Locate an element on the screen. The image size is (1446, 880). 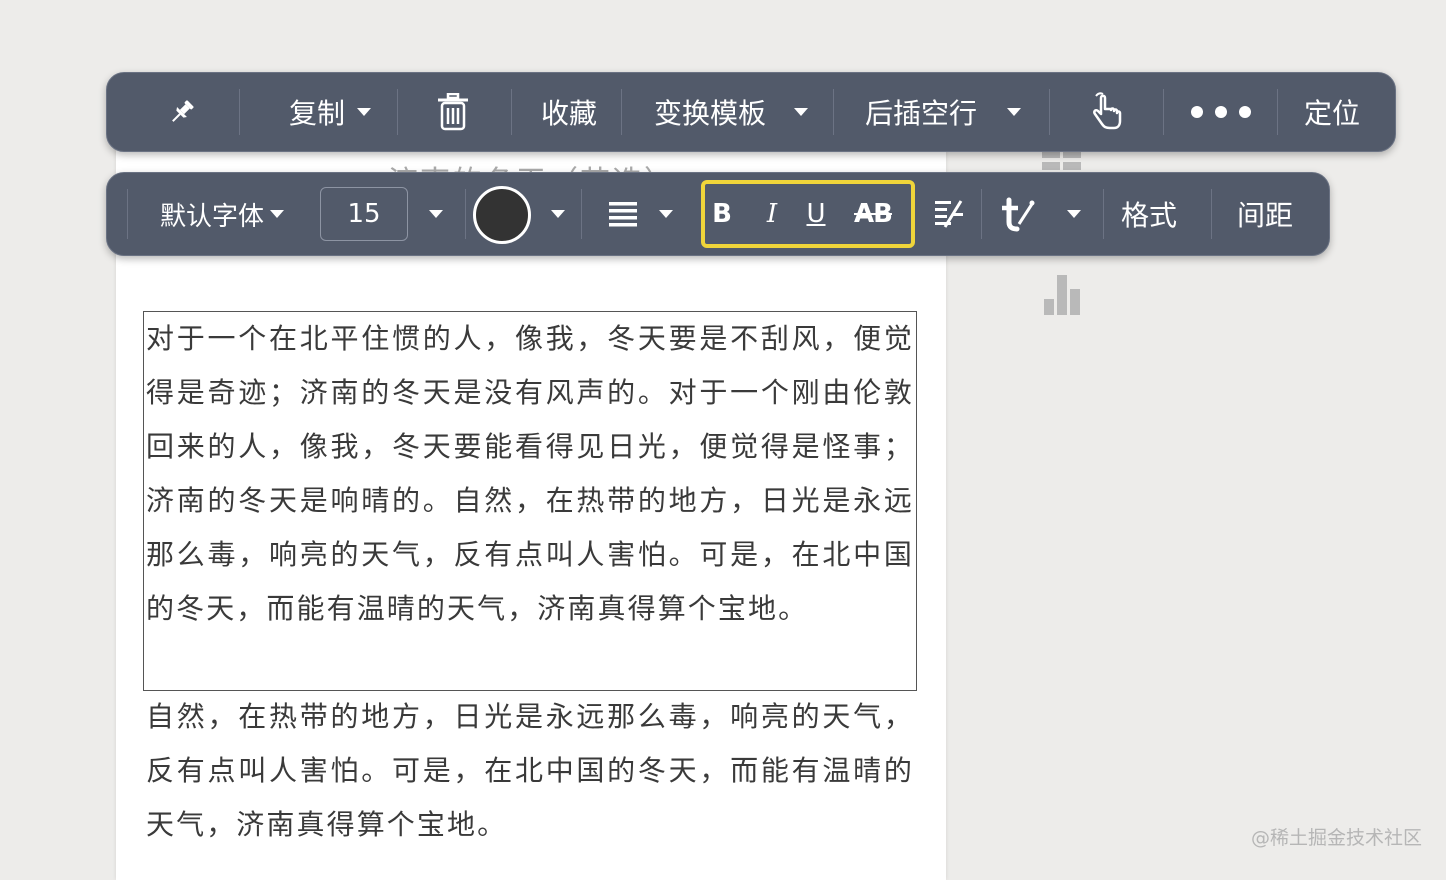
font-family-label: 默认字体 is located at coordinates (211, 216).